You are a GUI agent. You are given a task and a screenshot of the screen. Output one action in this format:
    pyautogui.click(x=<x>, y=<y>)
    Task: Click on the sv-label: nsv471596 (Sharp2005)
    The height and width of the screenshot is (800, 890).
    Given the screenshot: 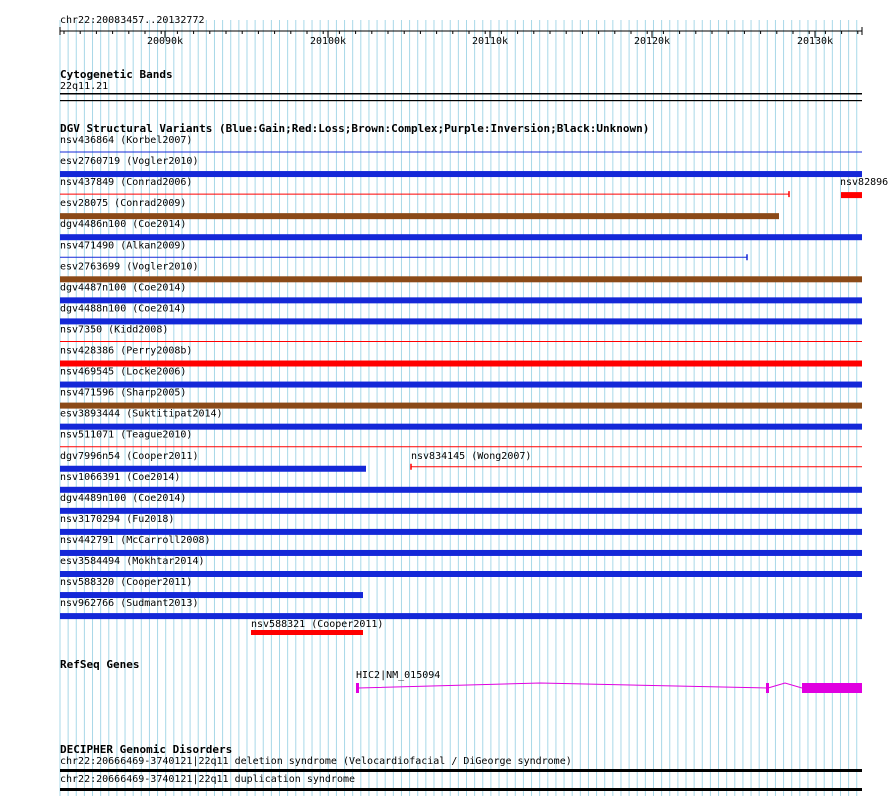 What is the action you would take?
    pyautogui.click(x=123, y=393)
    